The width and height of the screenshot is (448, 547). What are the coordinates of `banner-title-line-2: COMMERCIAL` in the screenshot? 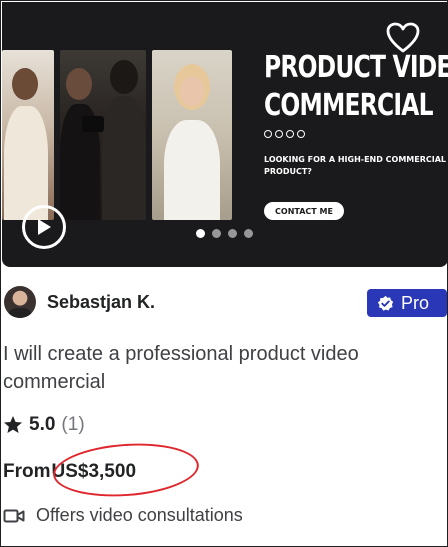 It's located at (349, 105).